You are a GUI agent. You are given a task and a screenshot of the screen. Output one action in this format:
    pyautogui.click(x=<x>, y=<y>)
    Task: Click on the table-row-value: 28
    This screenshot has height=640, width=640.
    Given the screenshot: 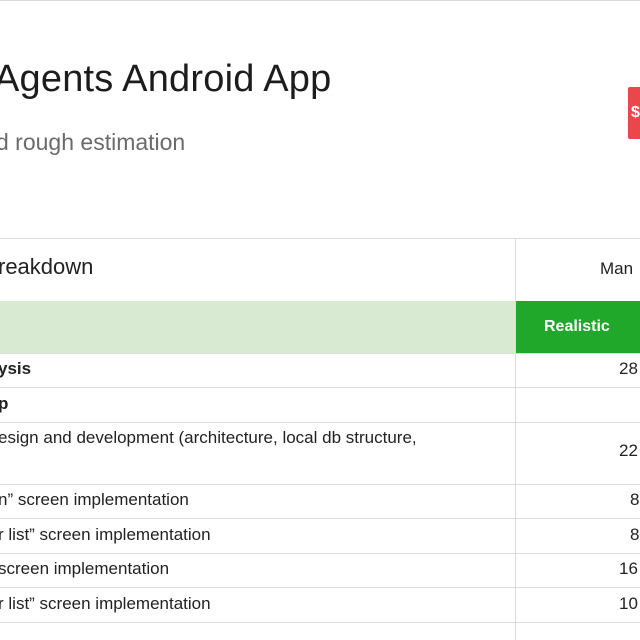 What is the action you would take?
    pyautogui.click(x=628, y=368)
    